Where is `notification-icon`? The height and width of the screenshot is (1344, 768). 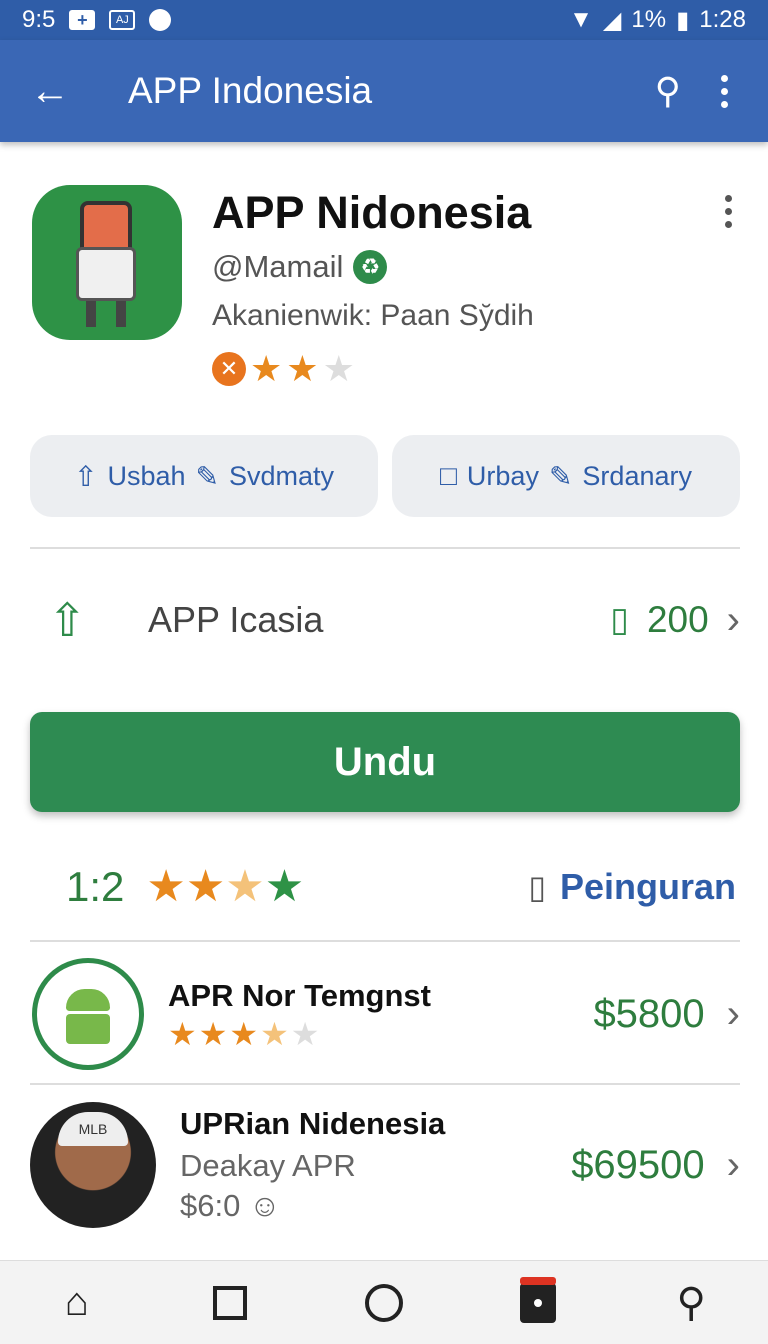 notification-icon is located at coordinates (160, 20).